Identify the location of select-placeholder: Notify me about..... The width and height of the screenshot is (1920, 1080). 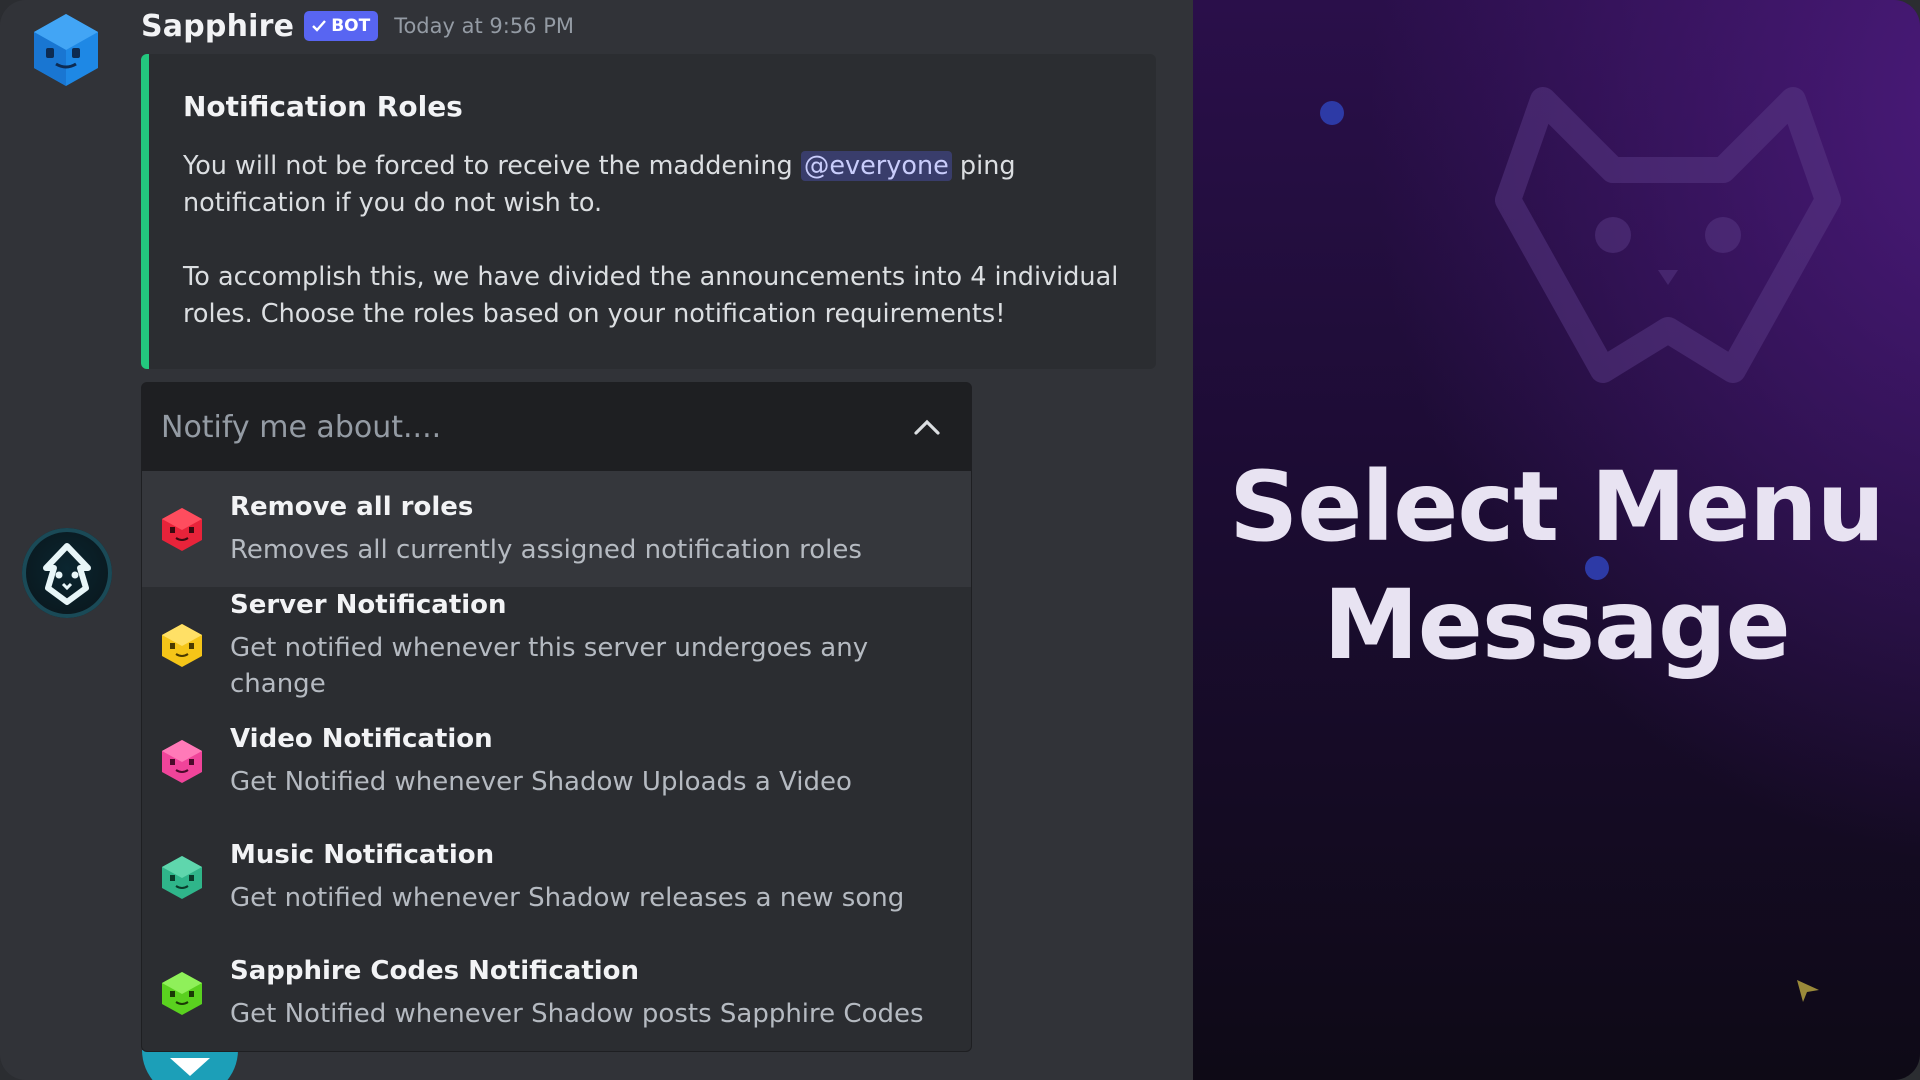
(301, 427).